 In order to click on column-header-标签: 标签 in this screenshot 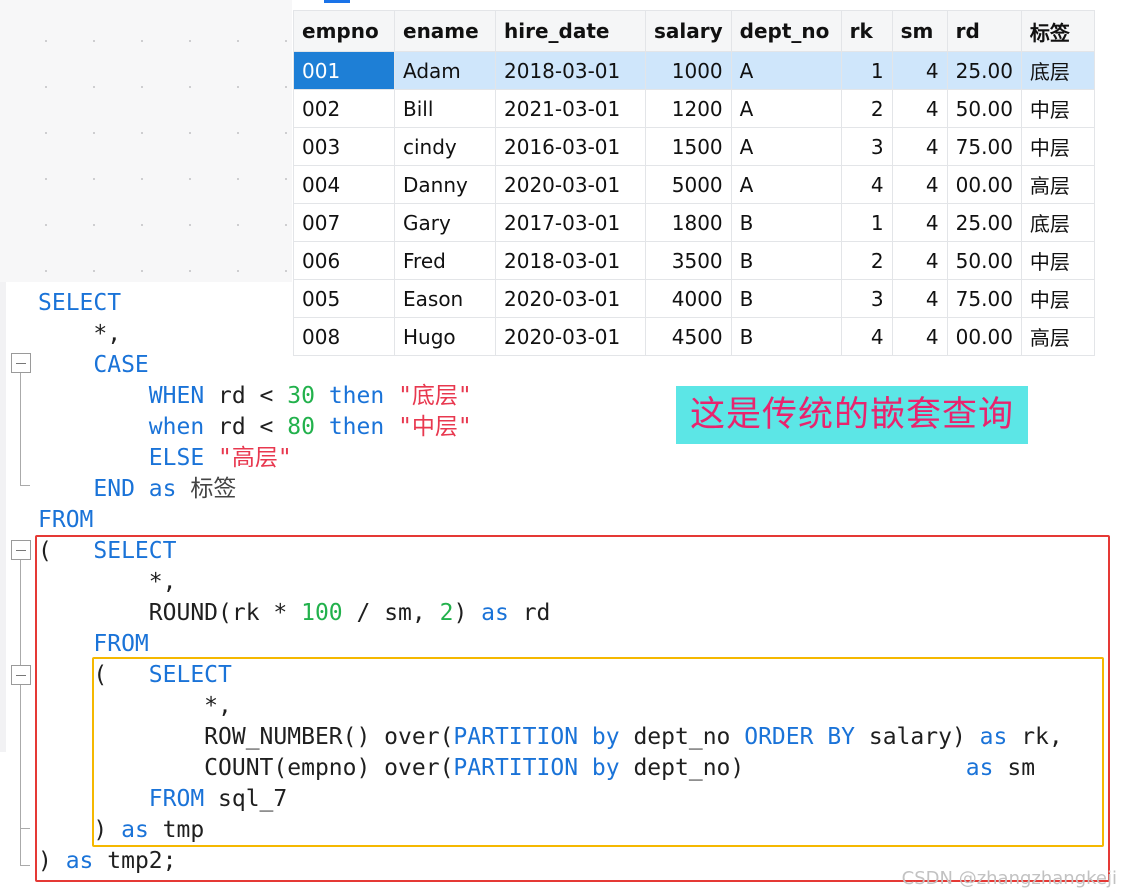, I will do `click(1057, 31)`.